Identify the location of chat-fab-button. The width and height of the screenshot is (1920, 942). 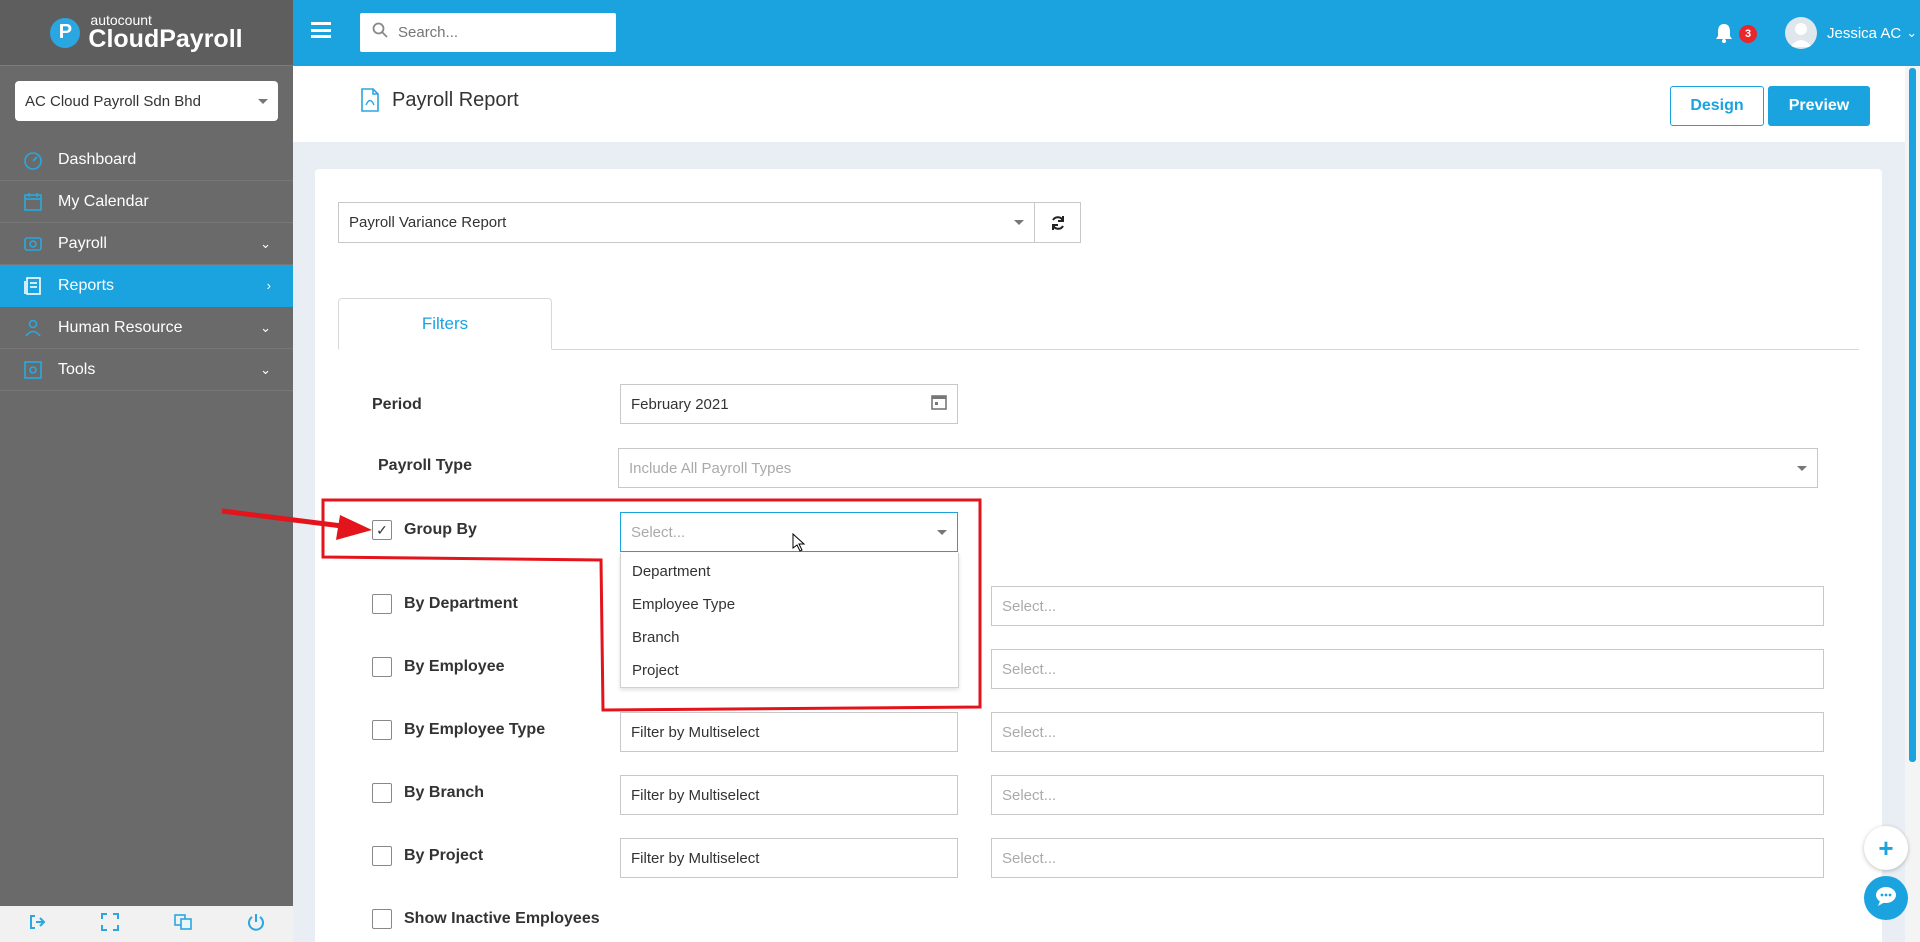
(1886, 898).